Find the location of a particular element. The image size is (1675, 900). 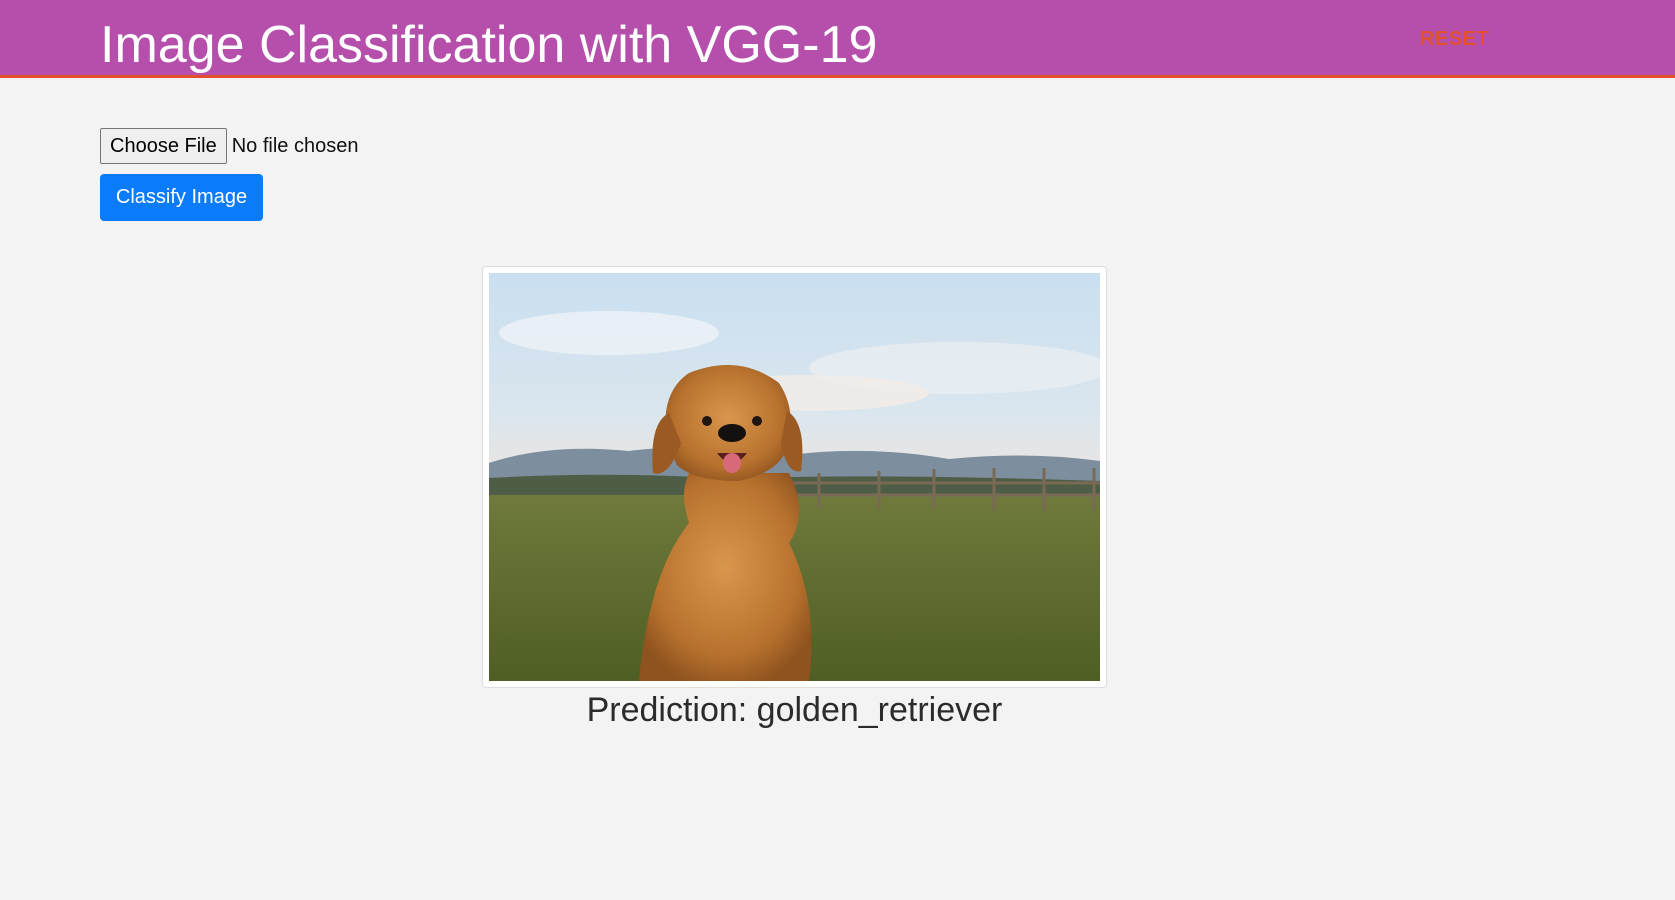

app-header: Image Classification with VGG-19 RESET is located at coordinates (837, 39).